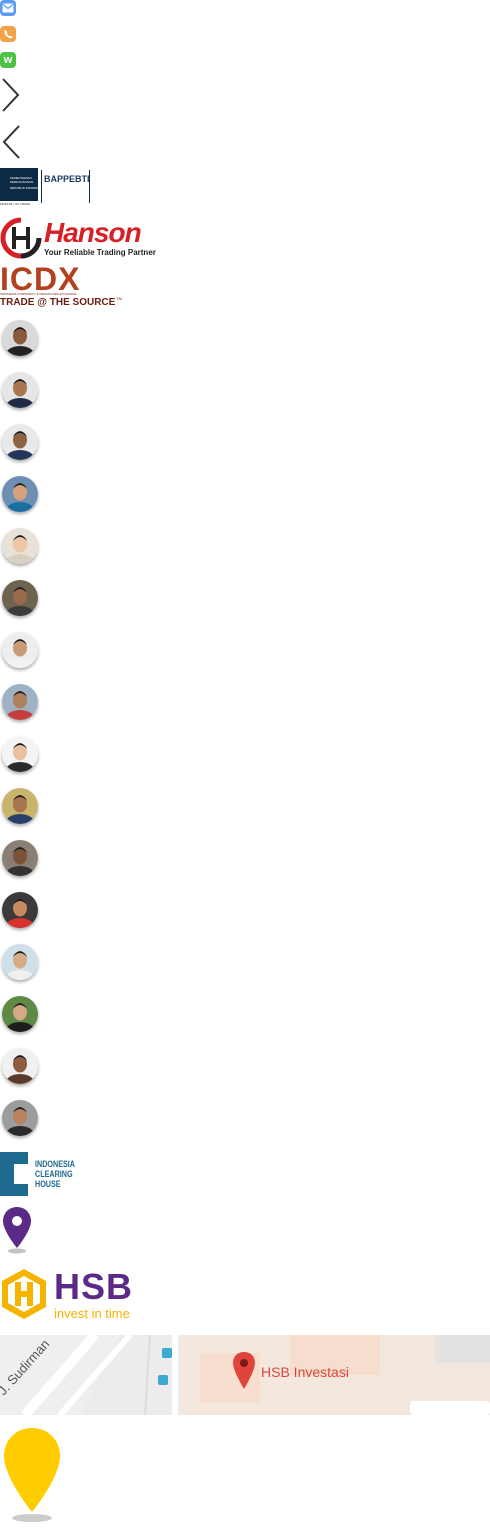 This screenshot has height=1529, width=490. I want to click on map-place-label: HSB Investasi, so click(305, 1372).